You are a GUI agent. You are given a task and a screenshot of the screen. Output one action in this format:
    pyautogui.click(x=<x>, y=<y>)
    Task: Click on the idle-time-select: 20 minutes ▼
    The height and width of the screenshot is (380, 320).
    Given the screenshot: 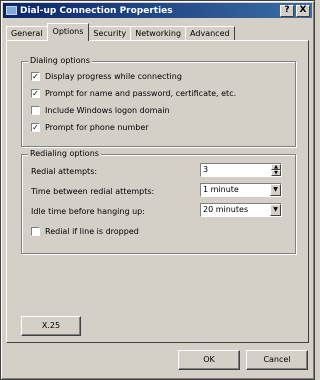 What is the action you would take?
    pyautogui.click(x=241, y=210)
    